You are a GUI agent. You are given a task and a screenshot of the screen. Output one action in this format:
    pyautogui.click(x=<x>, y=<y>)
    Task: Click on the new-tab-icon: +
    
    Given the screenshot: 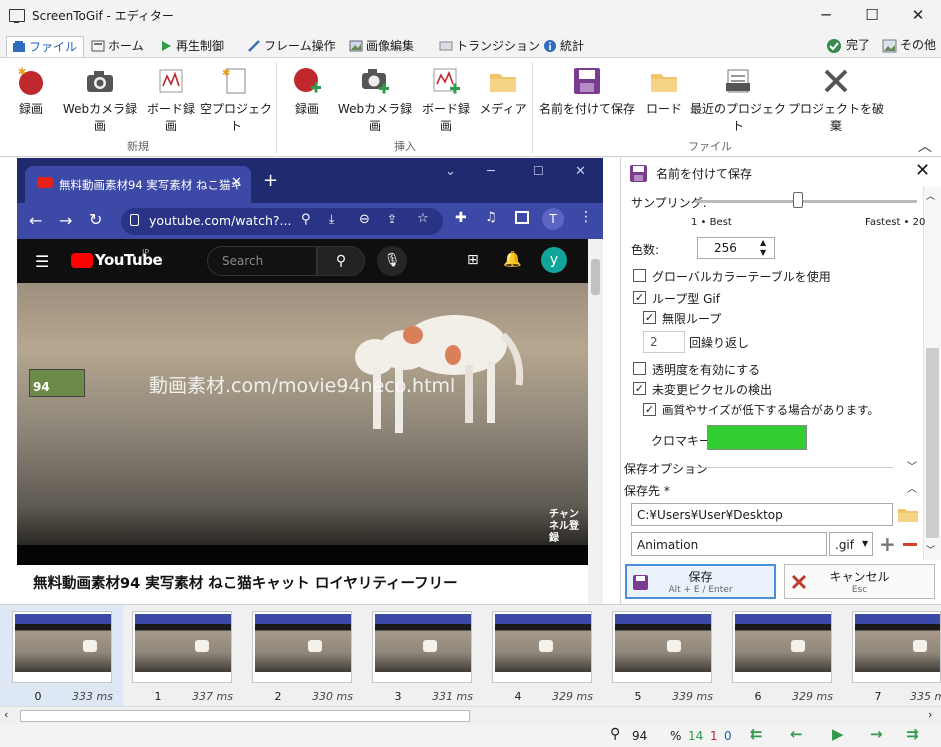 What is the action you would take?
    pyautogui.click(x=270, y=180)
    